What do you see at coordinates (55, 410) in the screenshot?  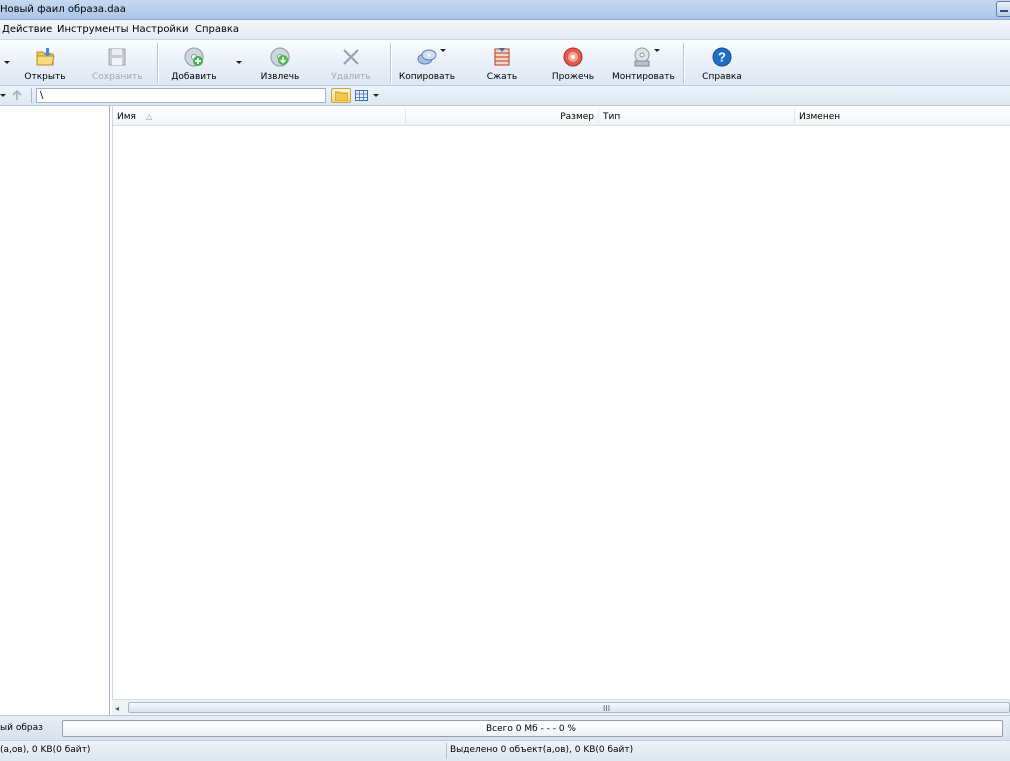 I see `folder-tree-panel` at bounding box center [55, 410].